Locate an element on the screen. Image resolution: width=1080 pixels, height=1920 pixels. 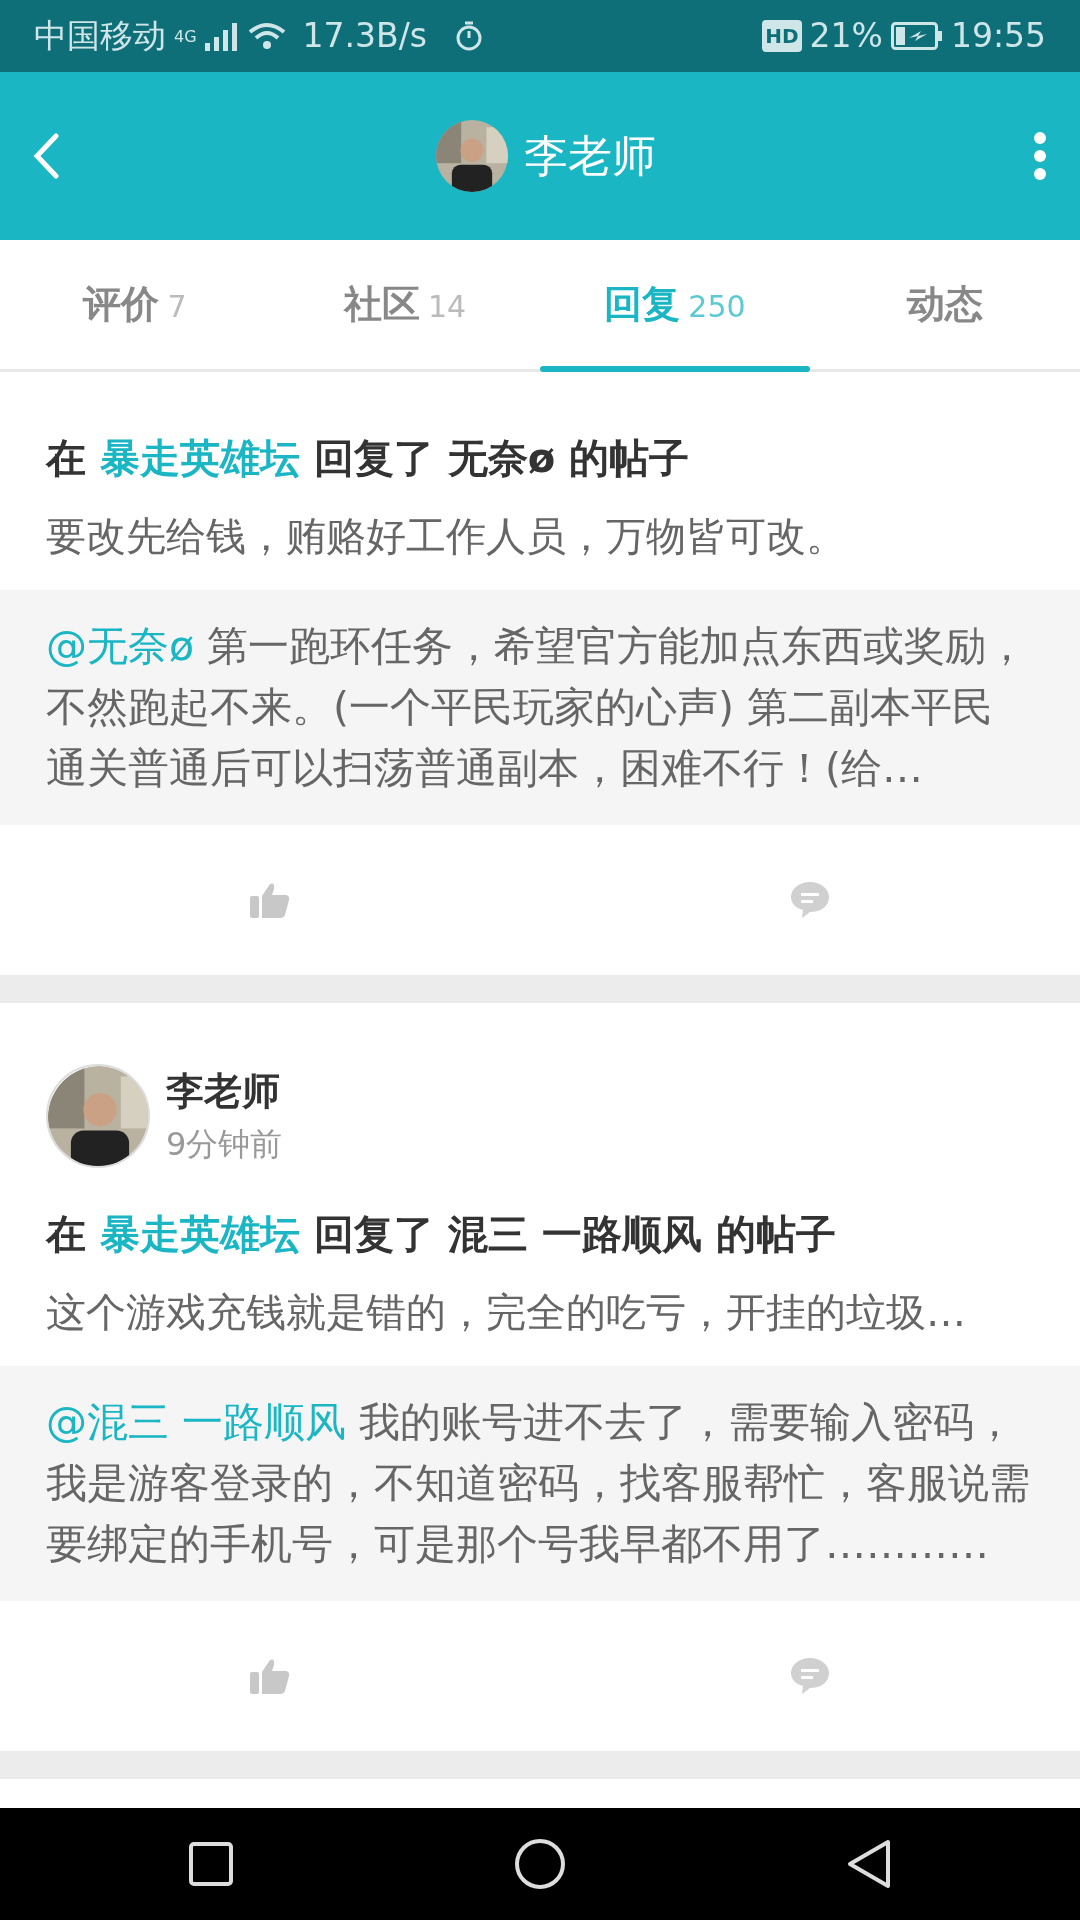
author-name: 李老师 is located at coordinates (224, 1091).